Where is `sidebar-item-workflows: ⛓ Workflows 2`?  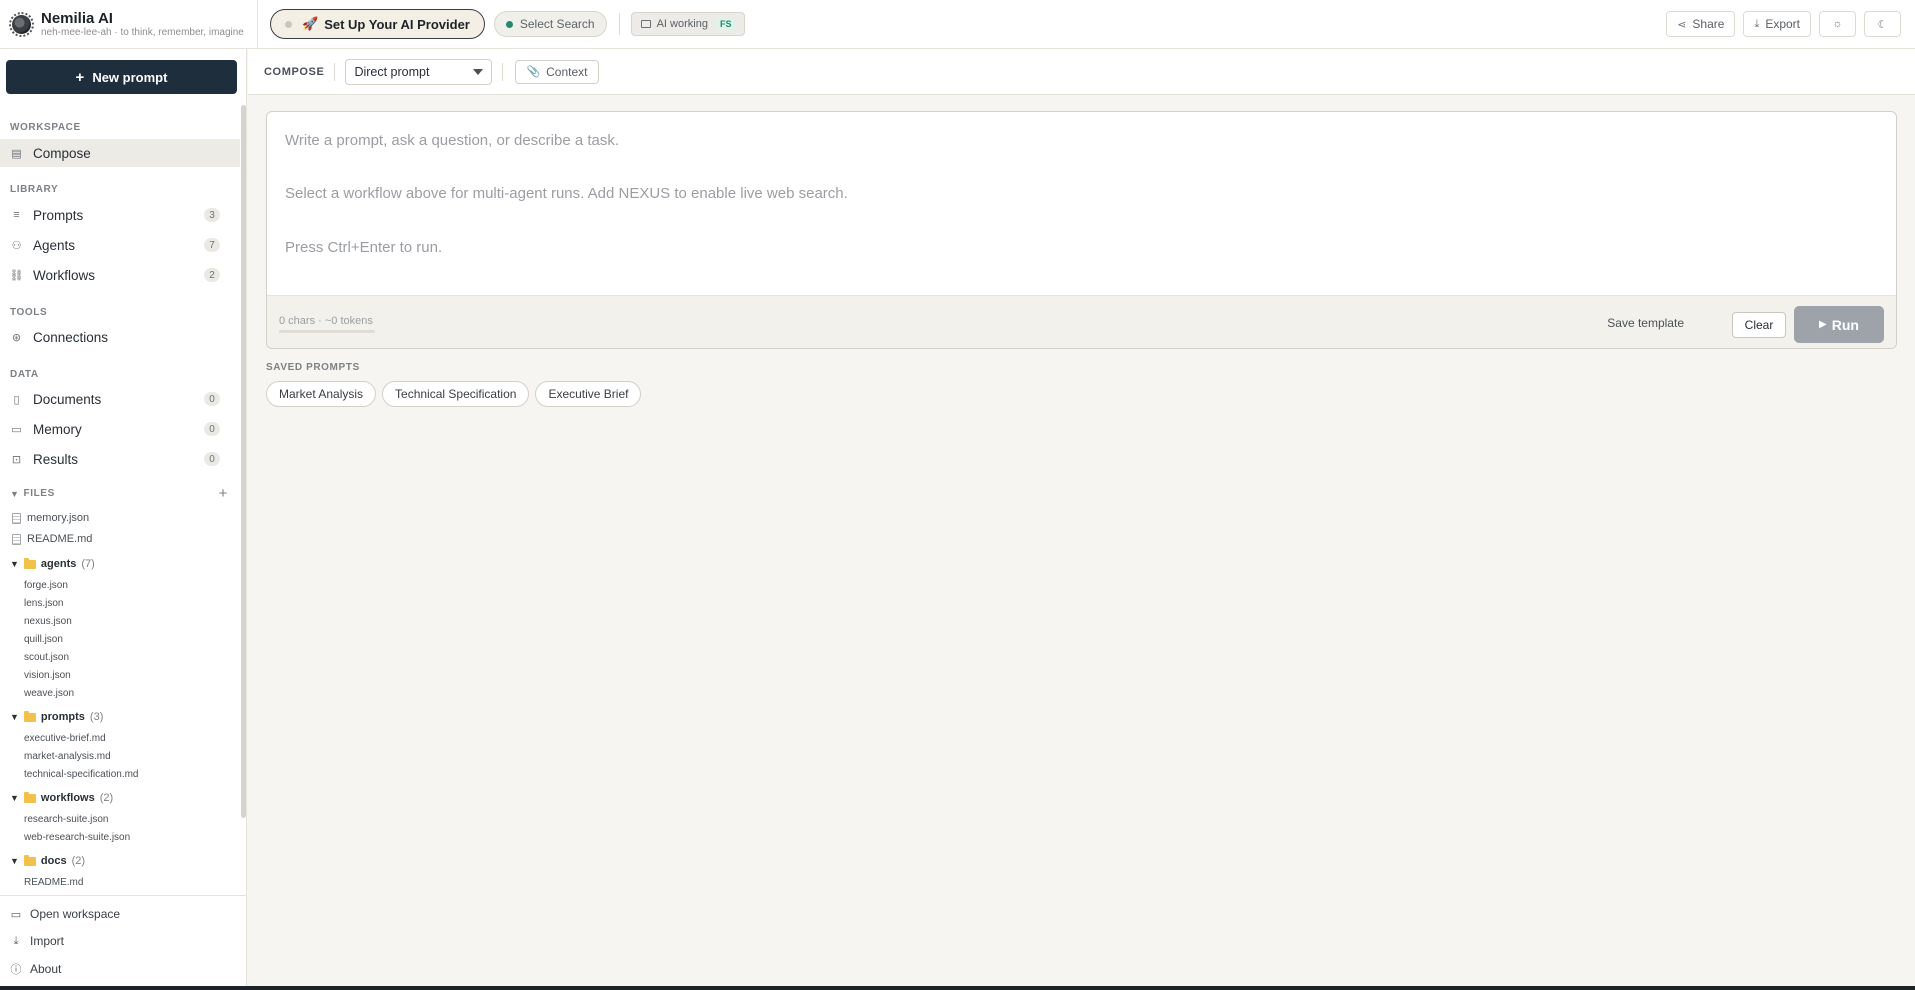
sidebar-item-workflows: ⛓ Workflows 2 is located at coordinates (120, 275).